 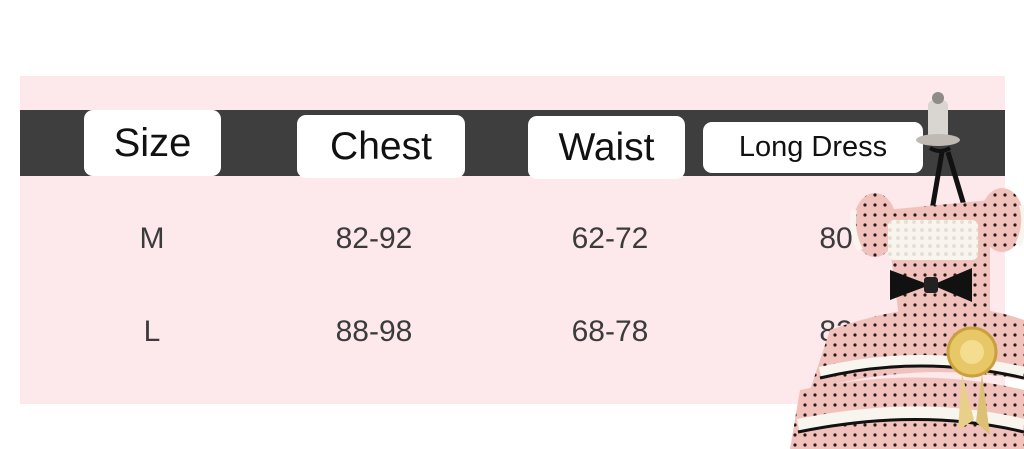 What do you see at coordinates (938, 98) in the screenshot?
I see `mannequin-finial` at bounding box center [938, 98].